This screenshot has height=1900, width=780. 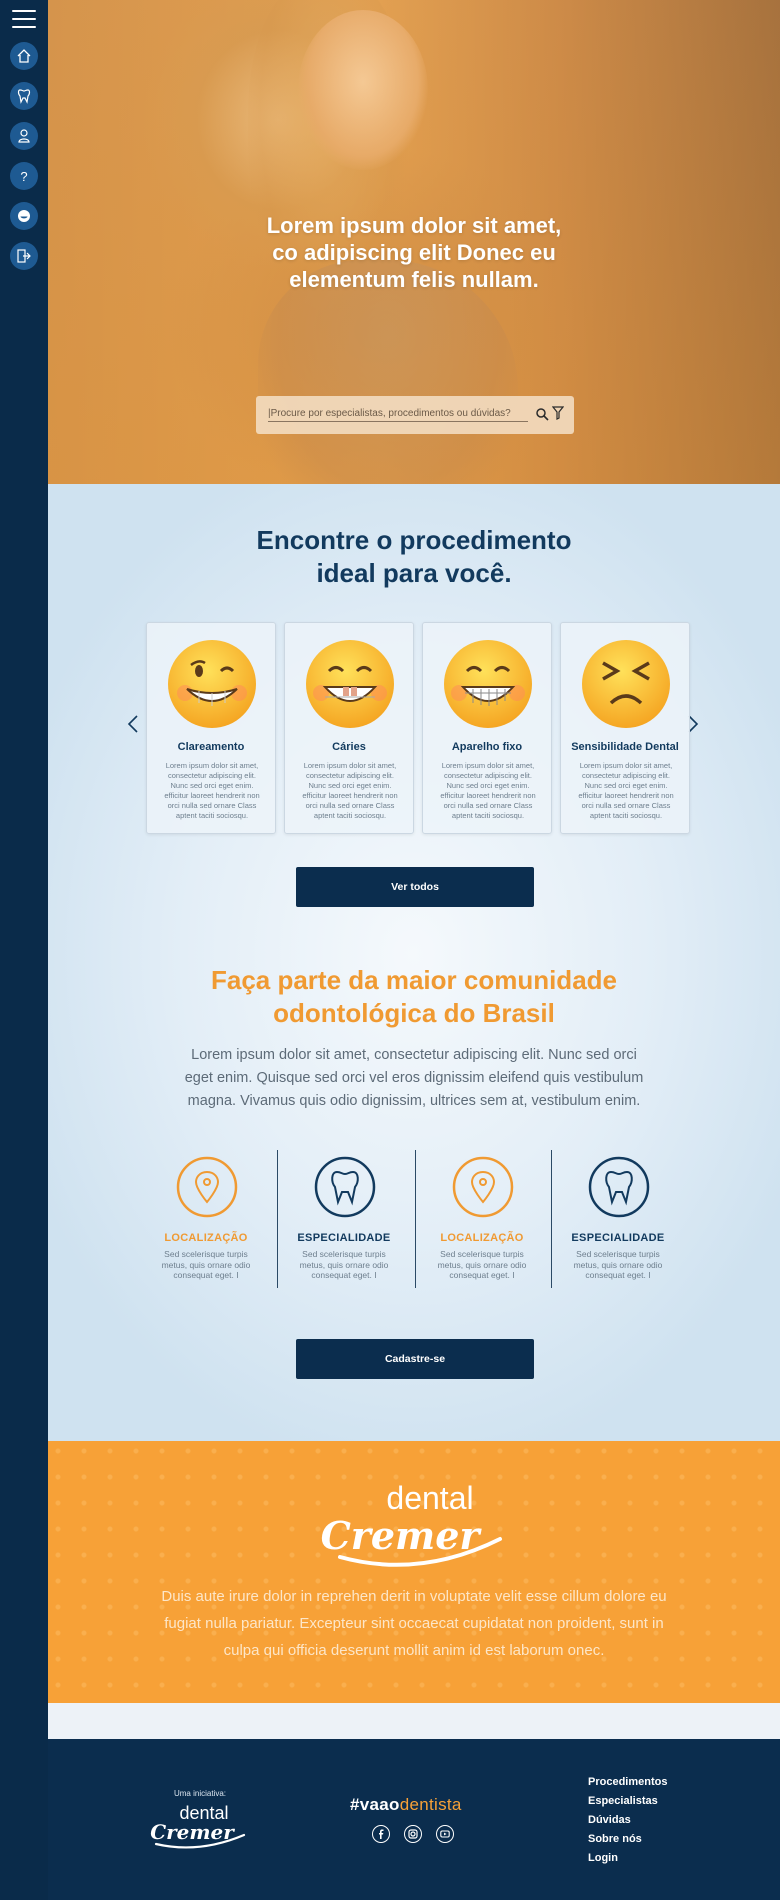 What do you see at coordinates (381, 1834) in the screenshot?
I see `facebook-icon` at bounding box center [381, 1834].